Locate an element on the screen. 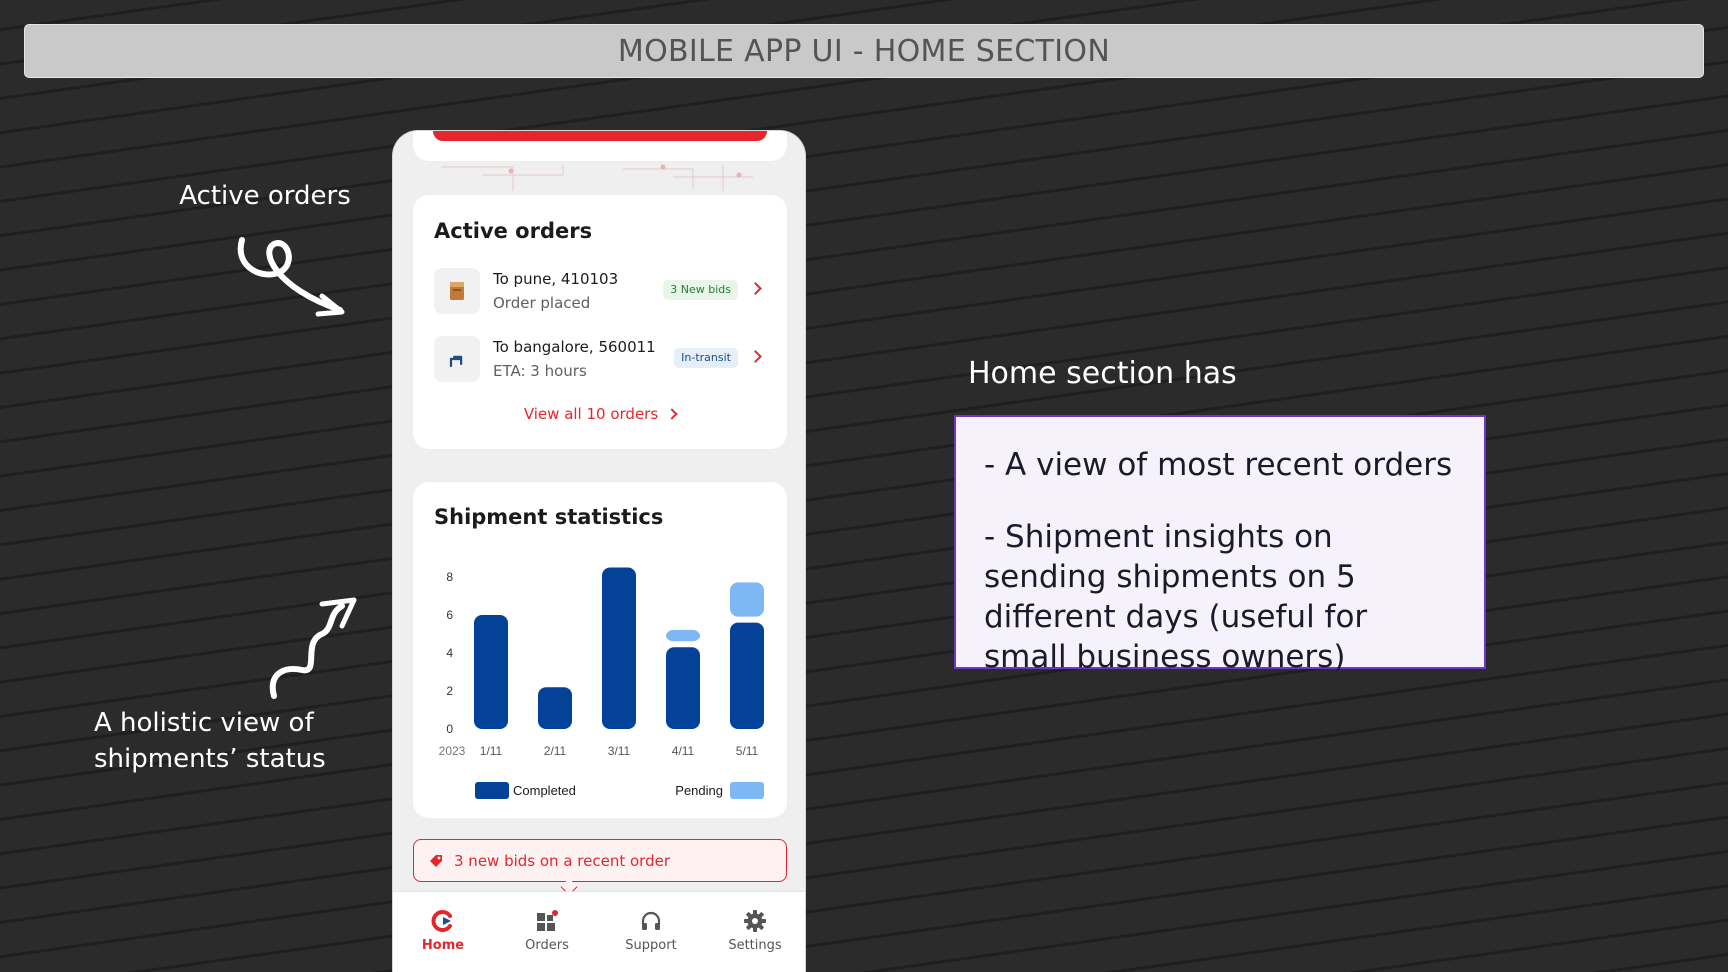  view-all-orders-link: View all 10 orders is located at coordinates (600, 414).